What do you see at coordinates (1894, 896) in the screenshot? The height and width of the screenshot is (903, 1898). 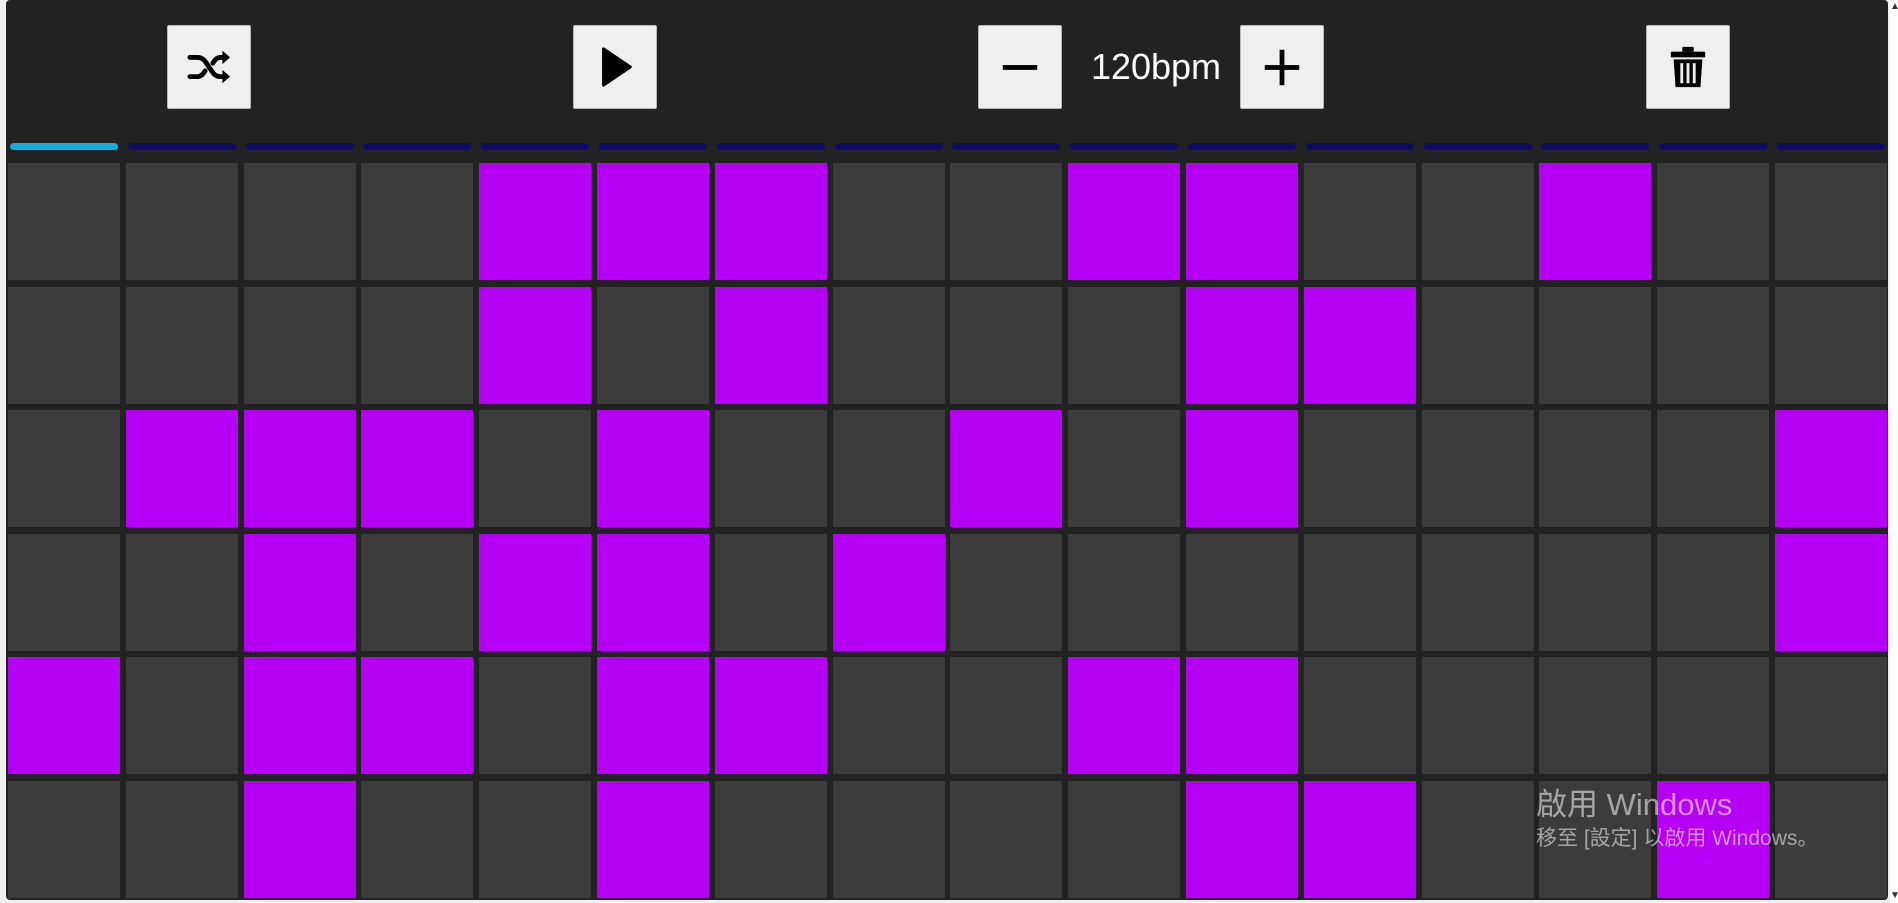 I see `scroll-down-arrow-icon: ▼` at bounding box center [1894, 896].